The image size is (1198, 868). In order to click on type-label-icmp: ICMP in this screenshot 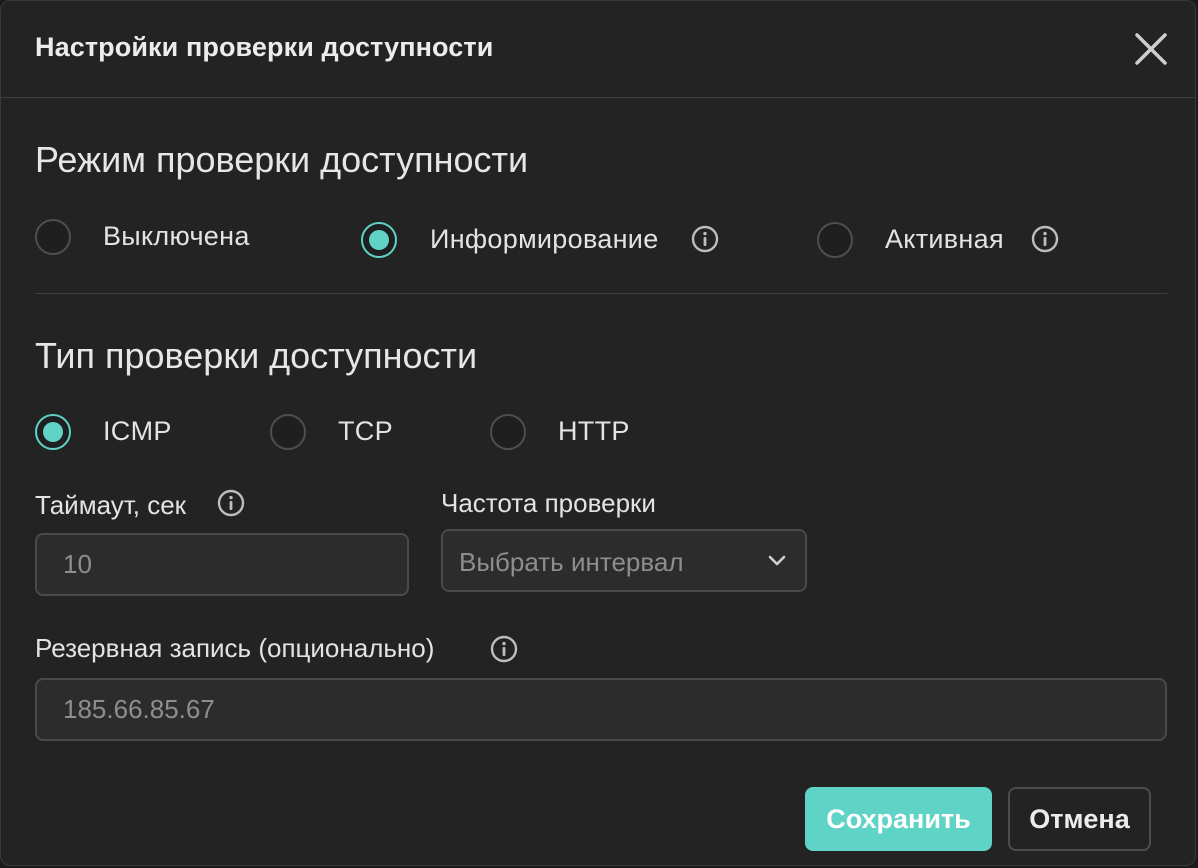, I will do `click(137, 431)`.